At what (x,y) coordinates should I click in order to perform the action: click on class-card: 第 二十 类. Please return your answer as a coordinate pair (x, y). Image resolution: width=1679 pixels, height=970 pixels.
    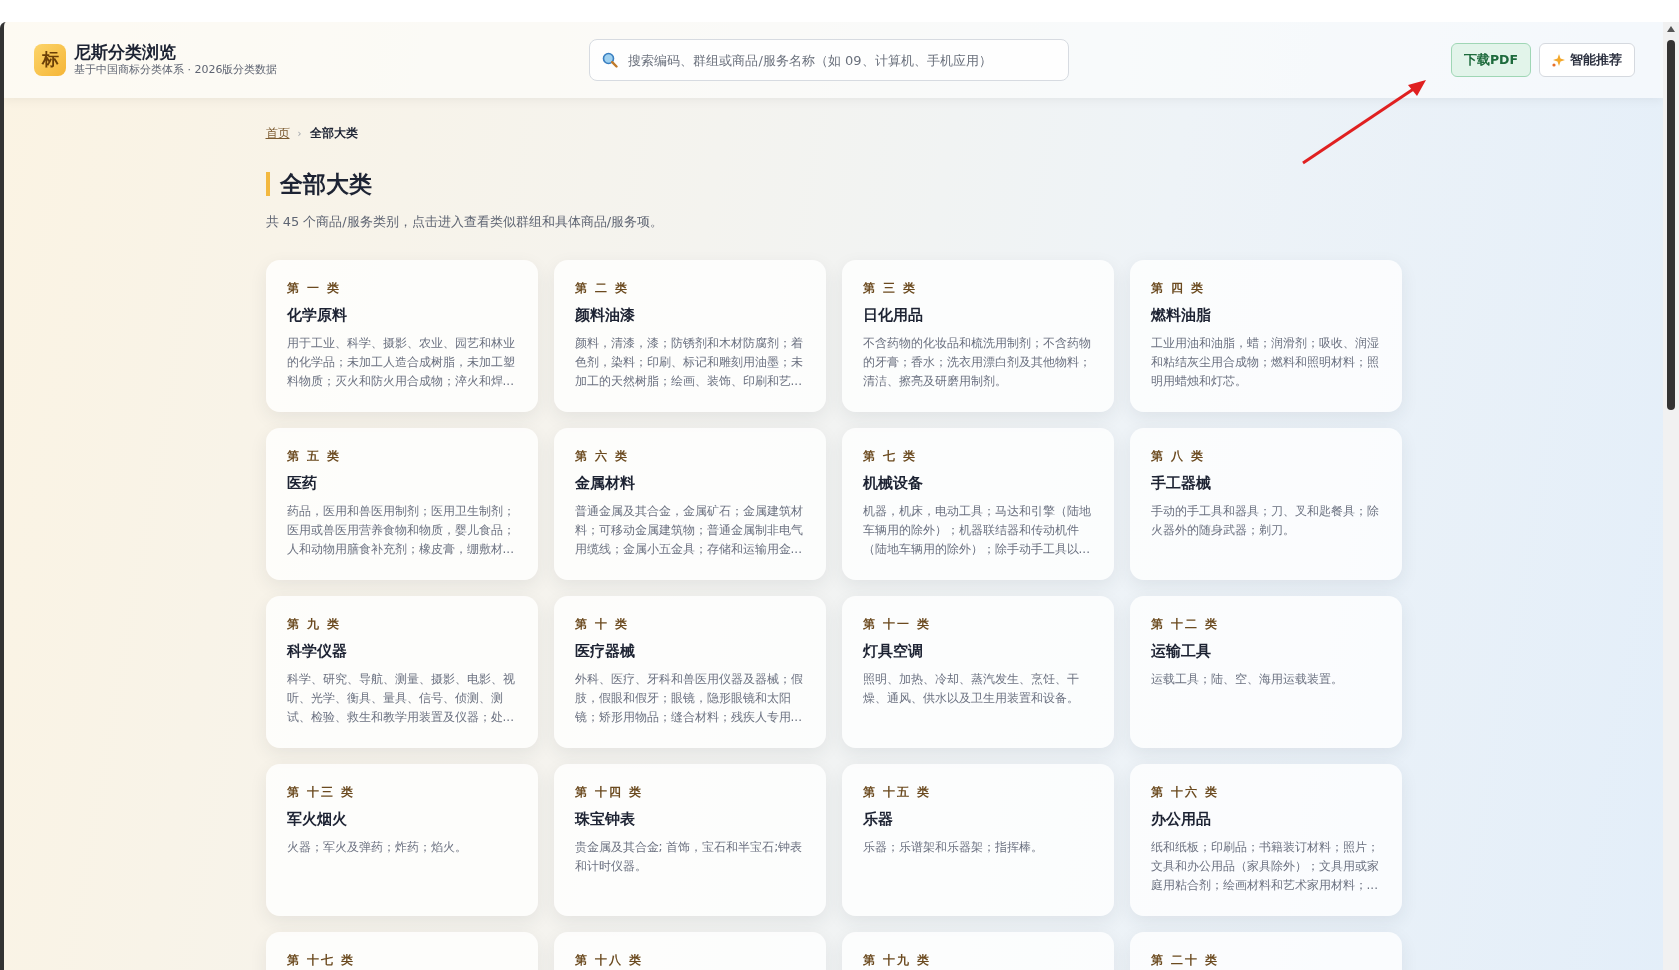
    Looking at the image, I should click on (1265, 950).